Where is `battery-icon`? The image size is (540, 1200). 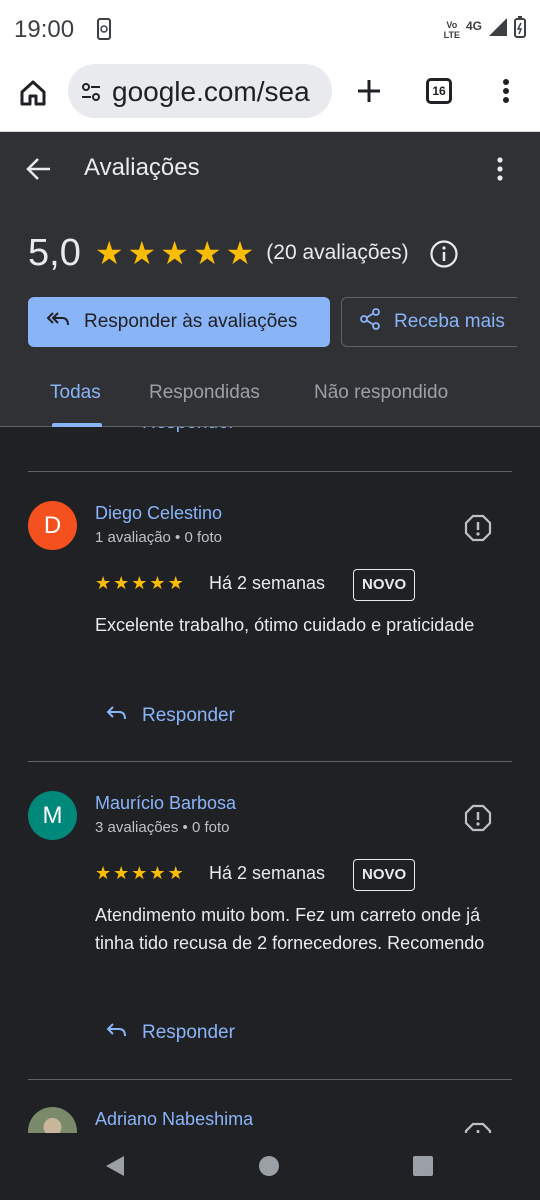
battery-icon is located at coordinates (520, 29).